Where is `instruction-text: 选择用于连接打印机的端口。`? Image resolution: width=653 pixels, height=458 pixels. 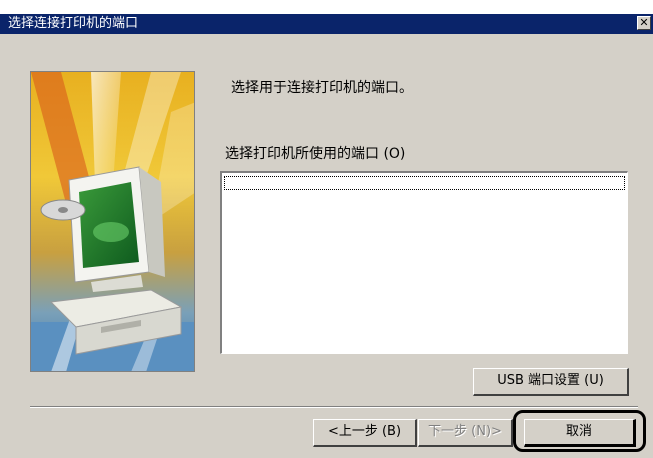
instruction-text: 选择用于连接打印机的端口。 is located at coordinates (322, 88).